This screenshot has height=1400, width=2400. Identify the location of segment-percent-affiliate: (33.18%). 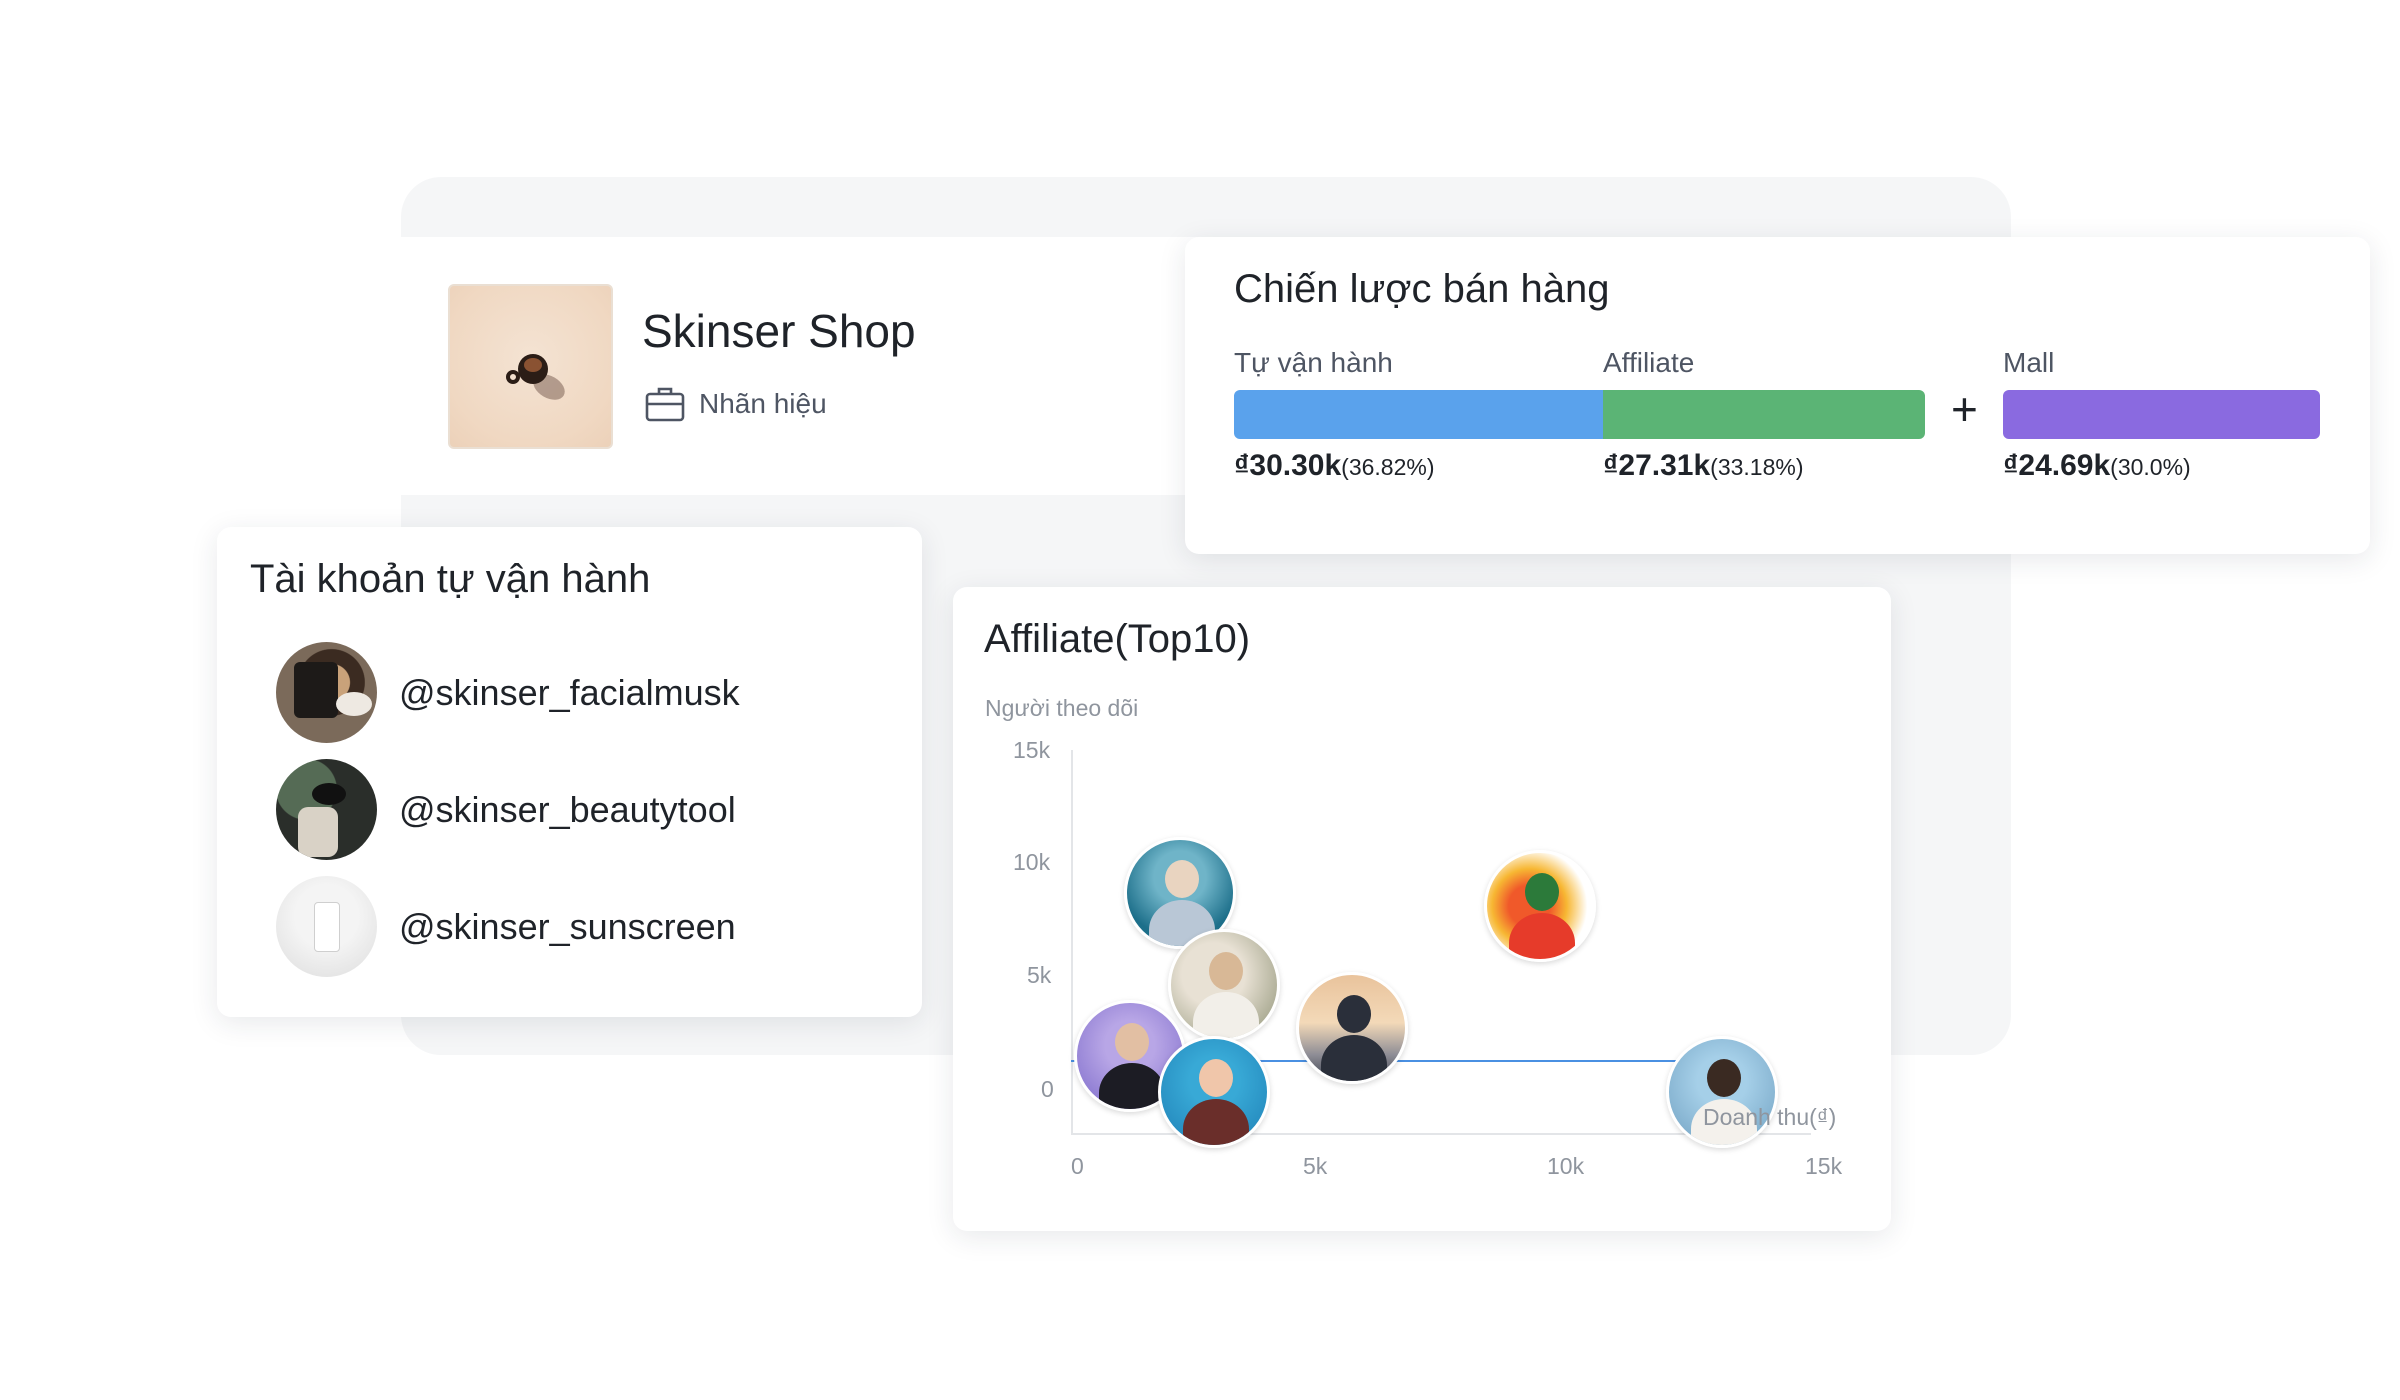
(1757, 467).